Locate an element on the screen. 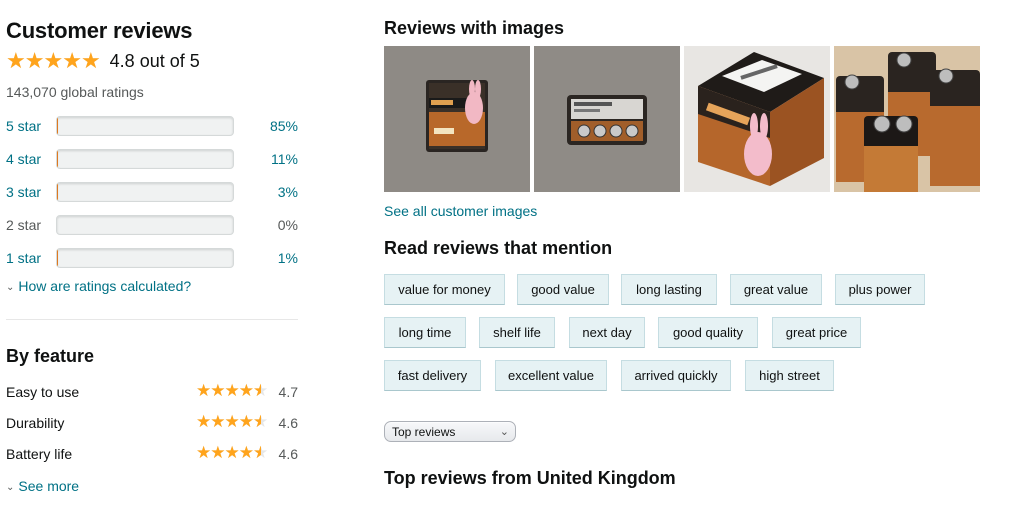  mention-chip: long lasting is located at coordinates (669, 289).